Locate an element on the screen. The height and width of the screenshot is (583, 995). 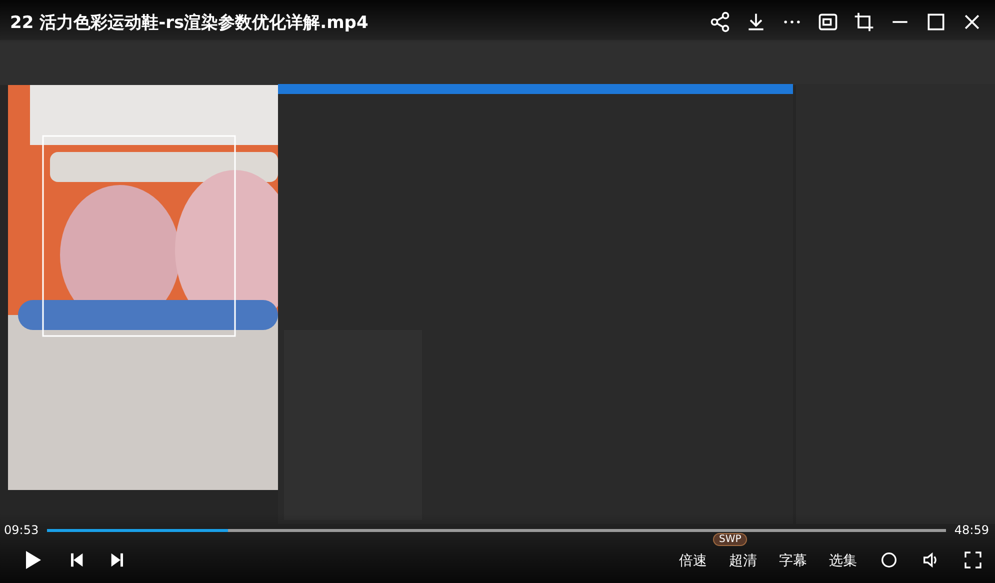
fullscreen-icon is located at coordinates (973, 560).